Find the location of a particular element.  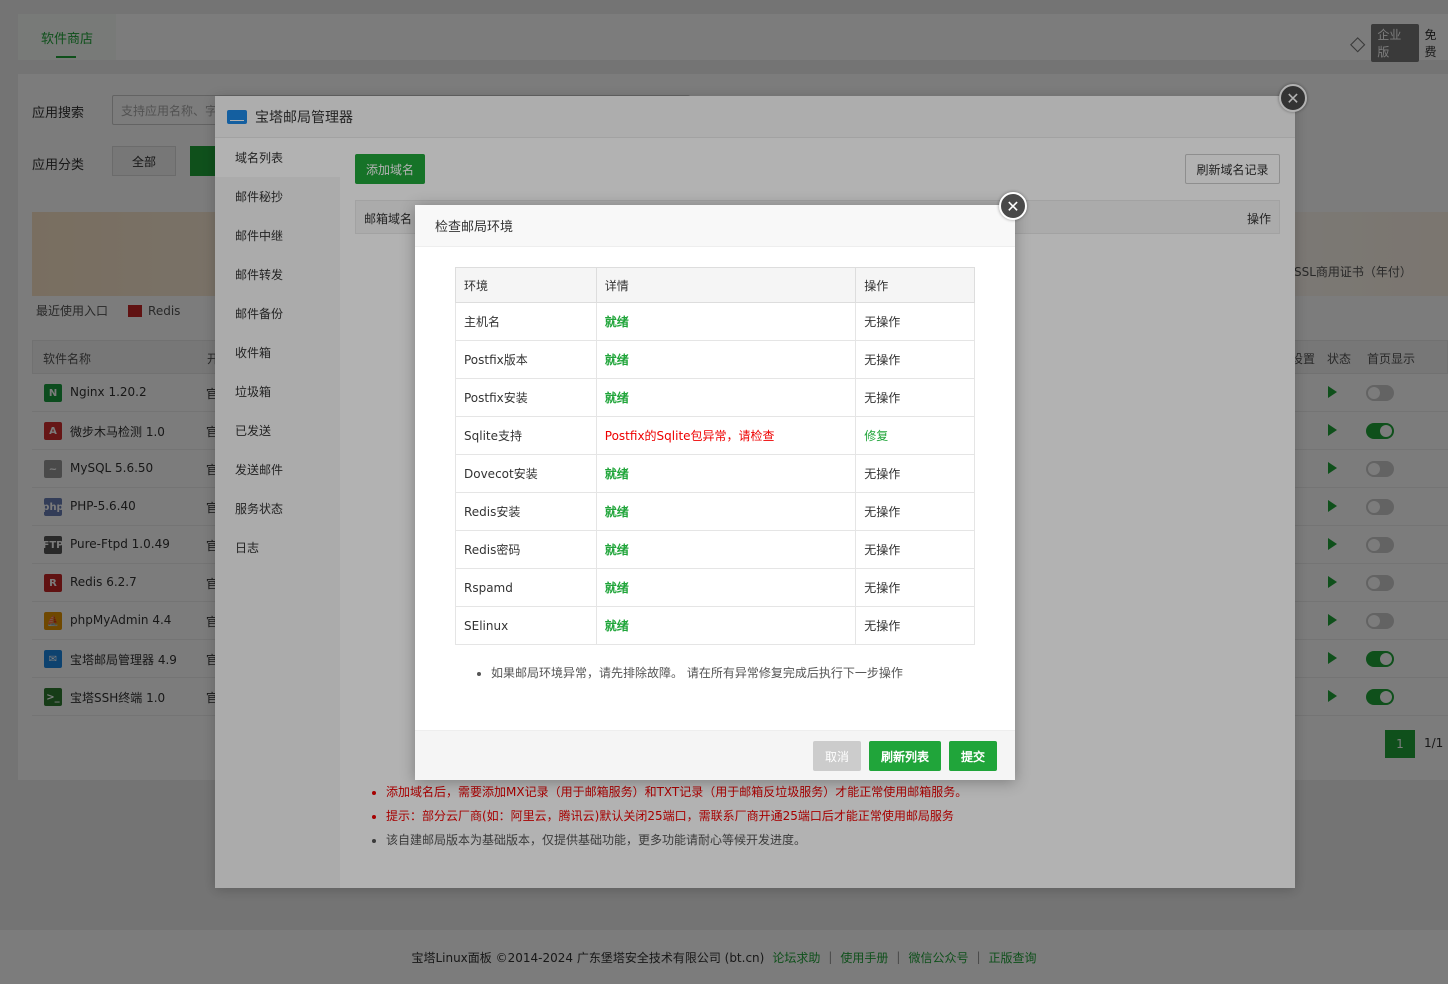

table-row: 主机名 就绪 无操作 is located at coordinates (715, 321).